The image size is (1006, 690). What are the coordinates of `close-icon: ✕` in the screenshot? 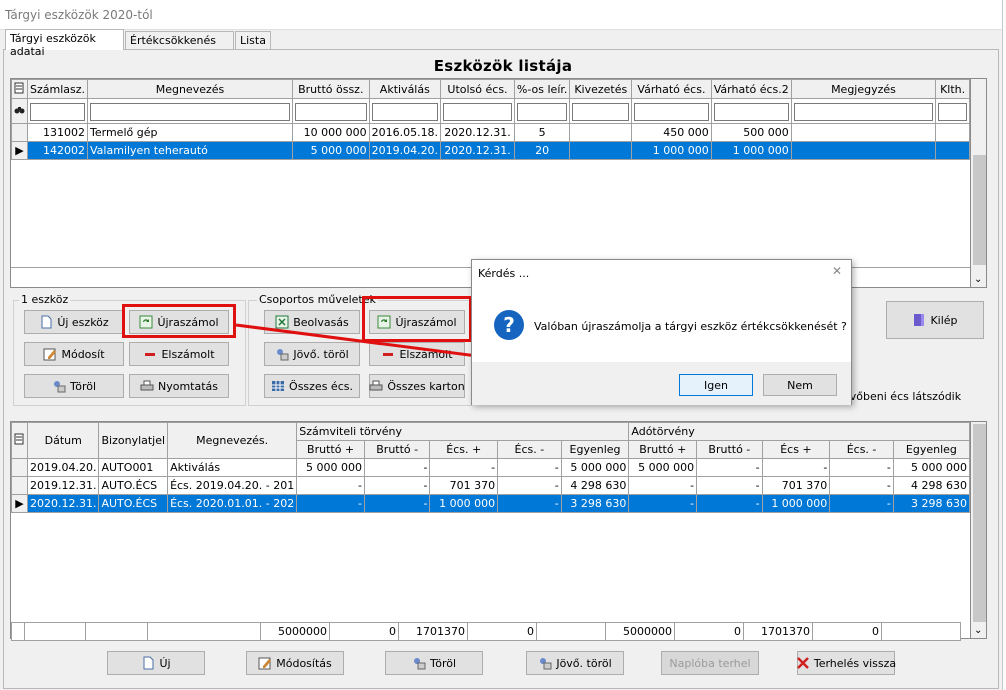 It's located at (837, 271).